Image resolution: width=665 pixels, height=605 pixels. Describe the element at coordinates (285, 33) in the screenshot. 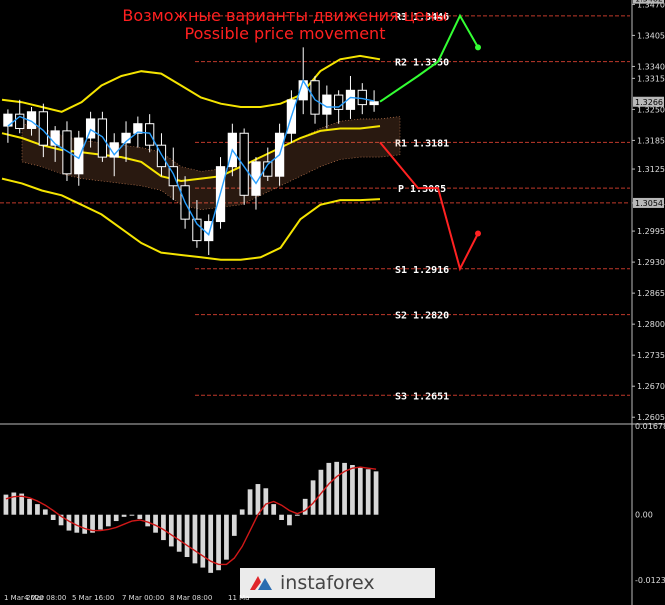

I see `chart-title-en: Possible price movement` at that location.